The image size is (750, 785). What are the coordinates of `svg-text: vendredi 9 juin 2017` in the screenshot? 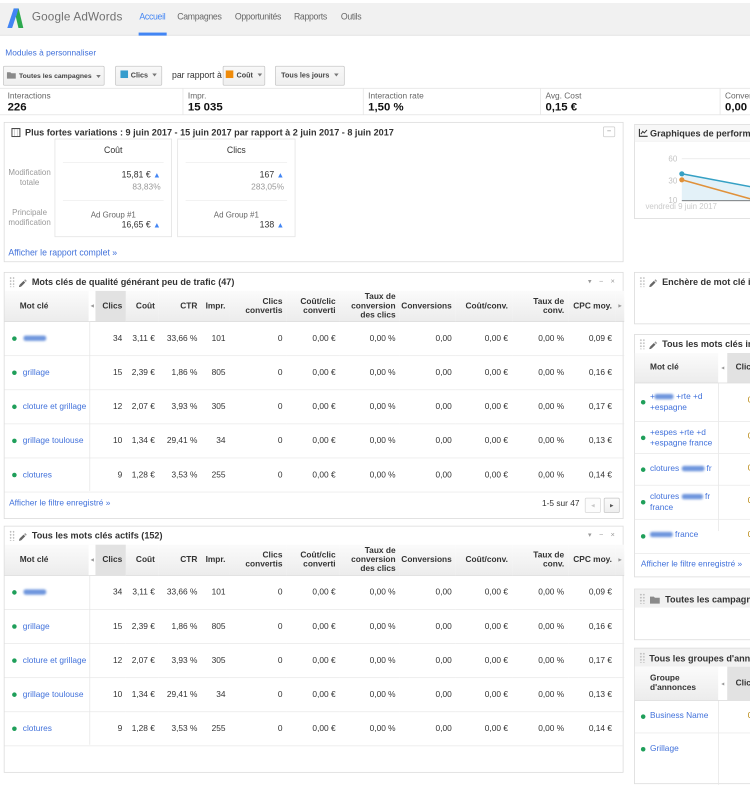 It's located at (681, 206).